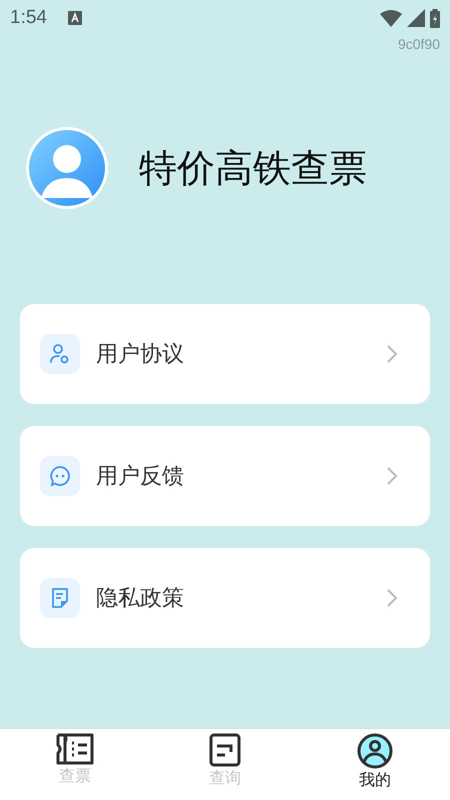  I want to click on nav-tab: 我的, so click(375, 764).